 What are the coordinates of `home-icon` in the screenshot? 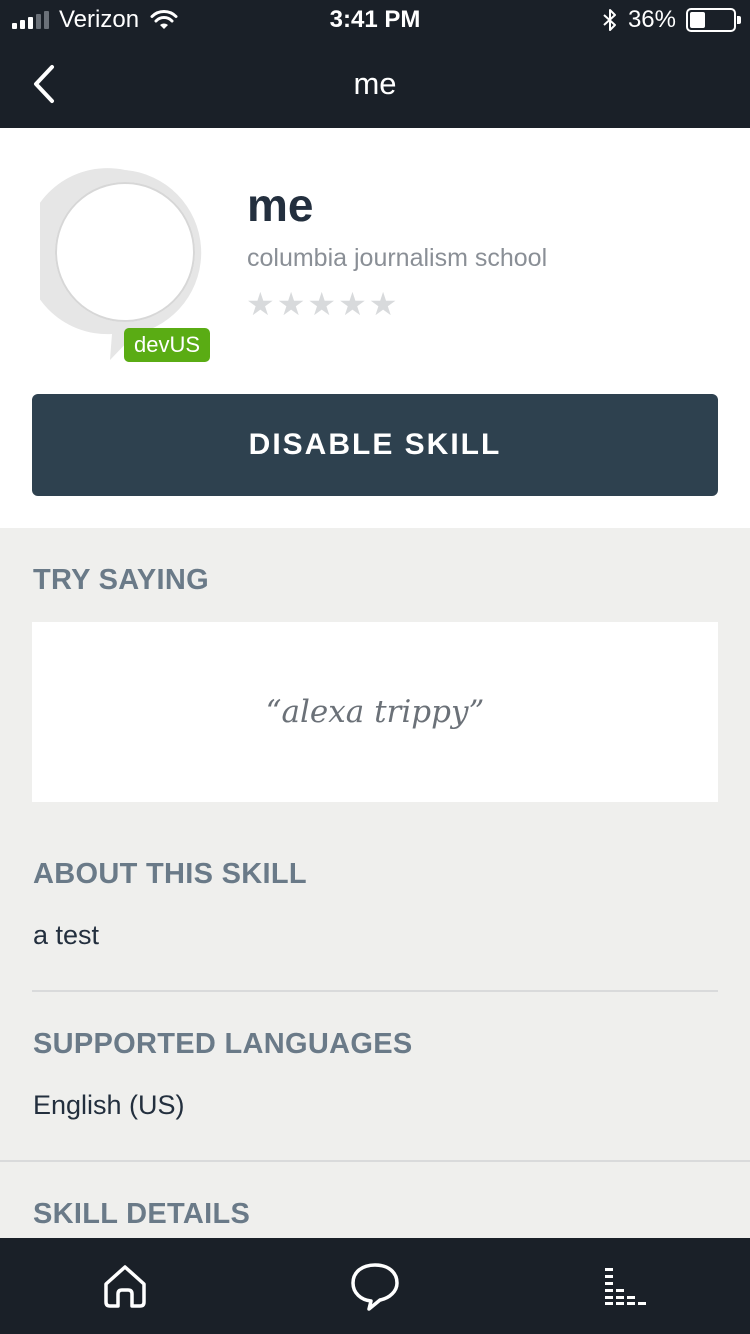 It's located at (125, 1286).